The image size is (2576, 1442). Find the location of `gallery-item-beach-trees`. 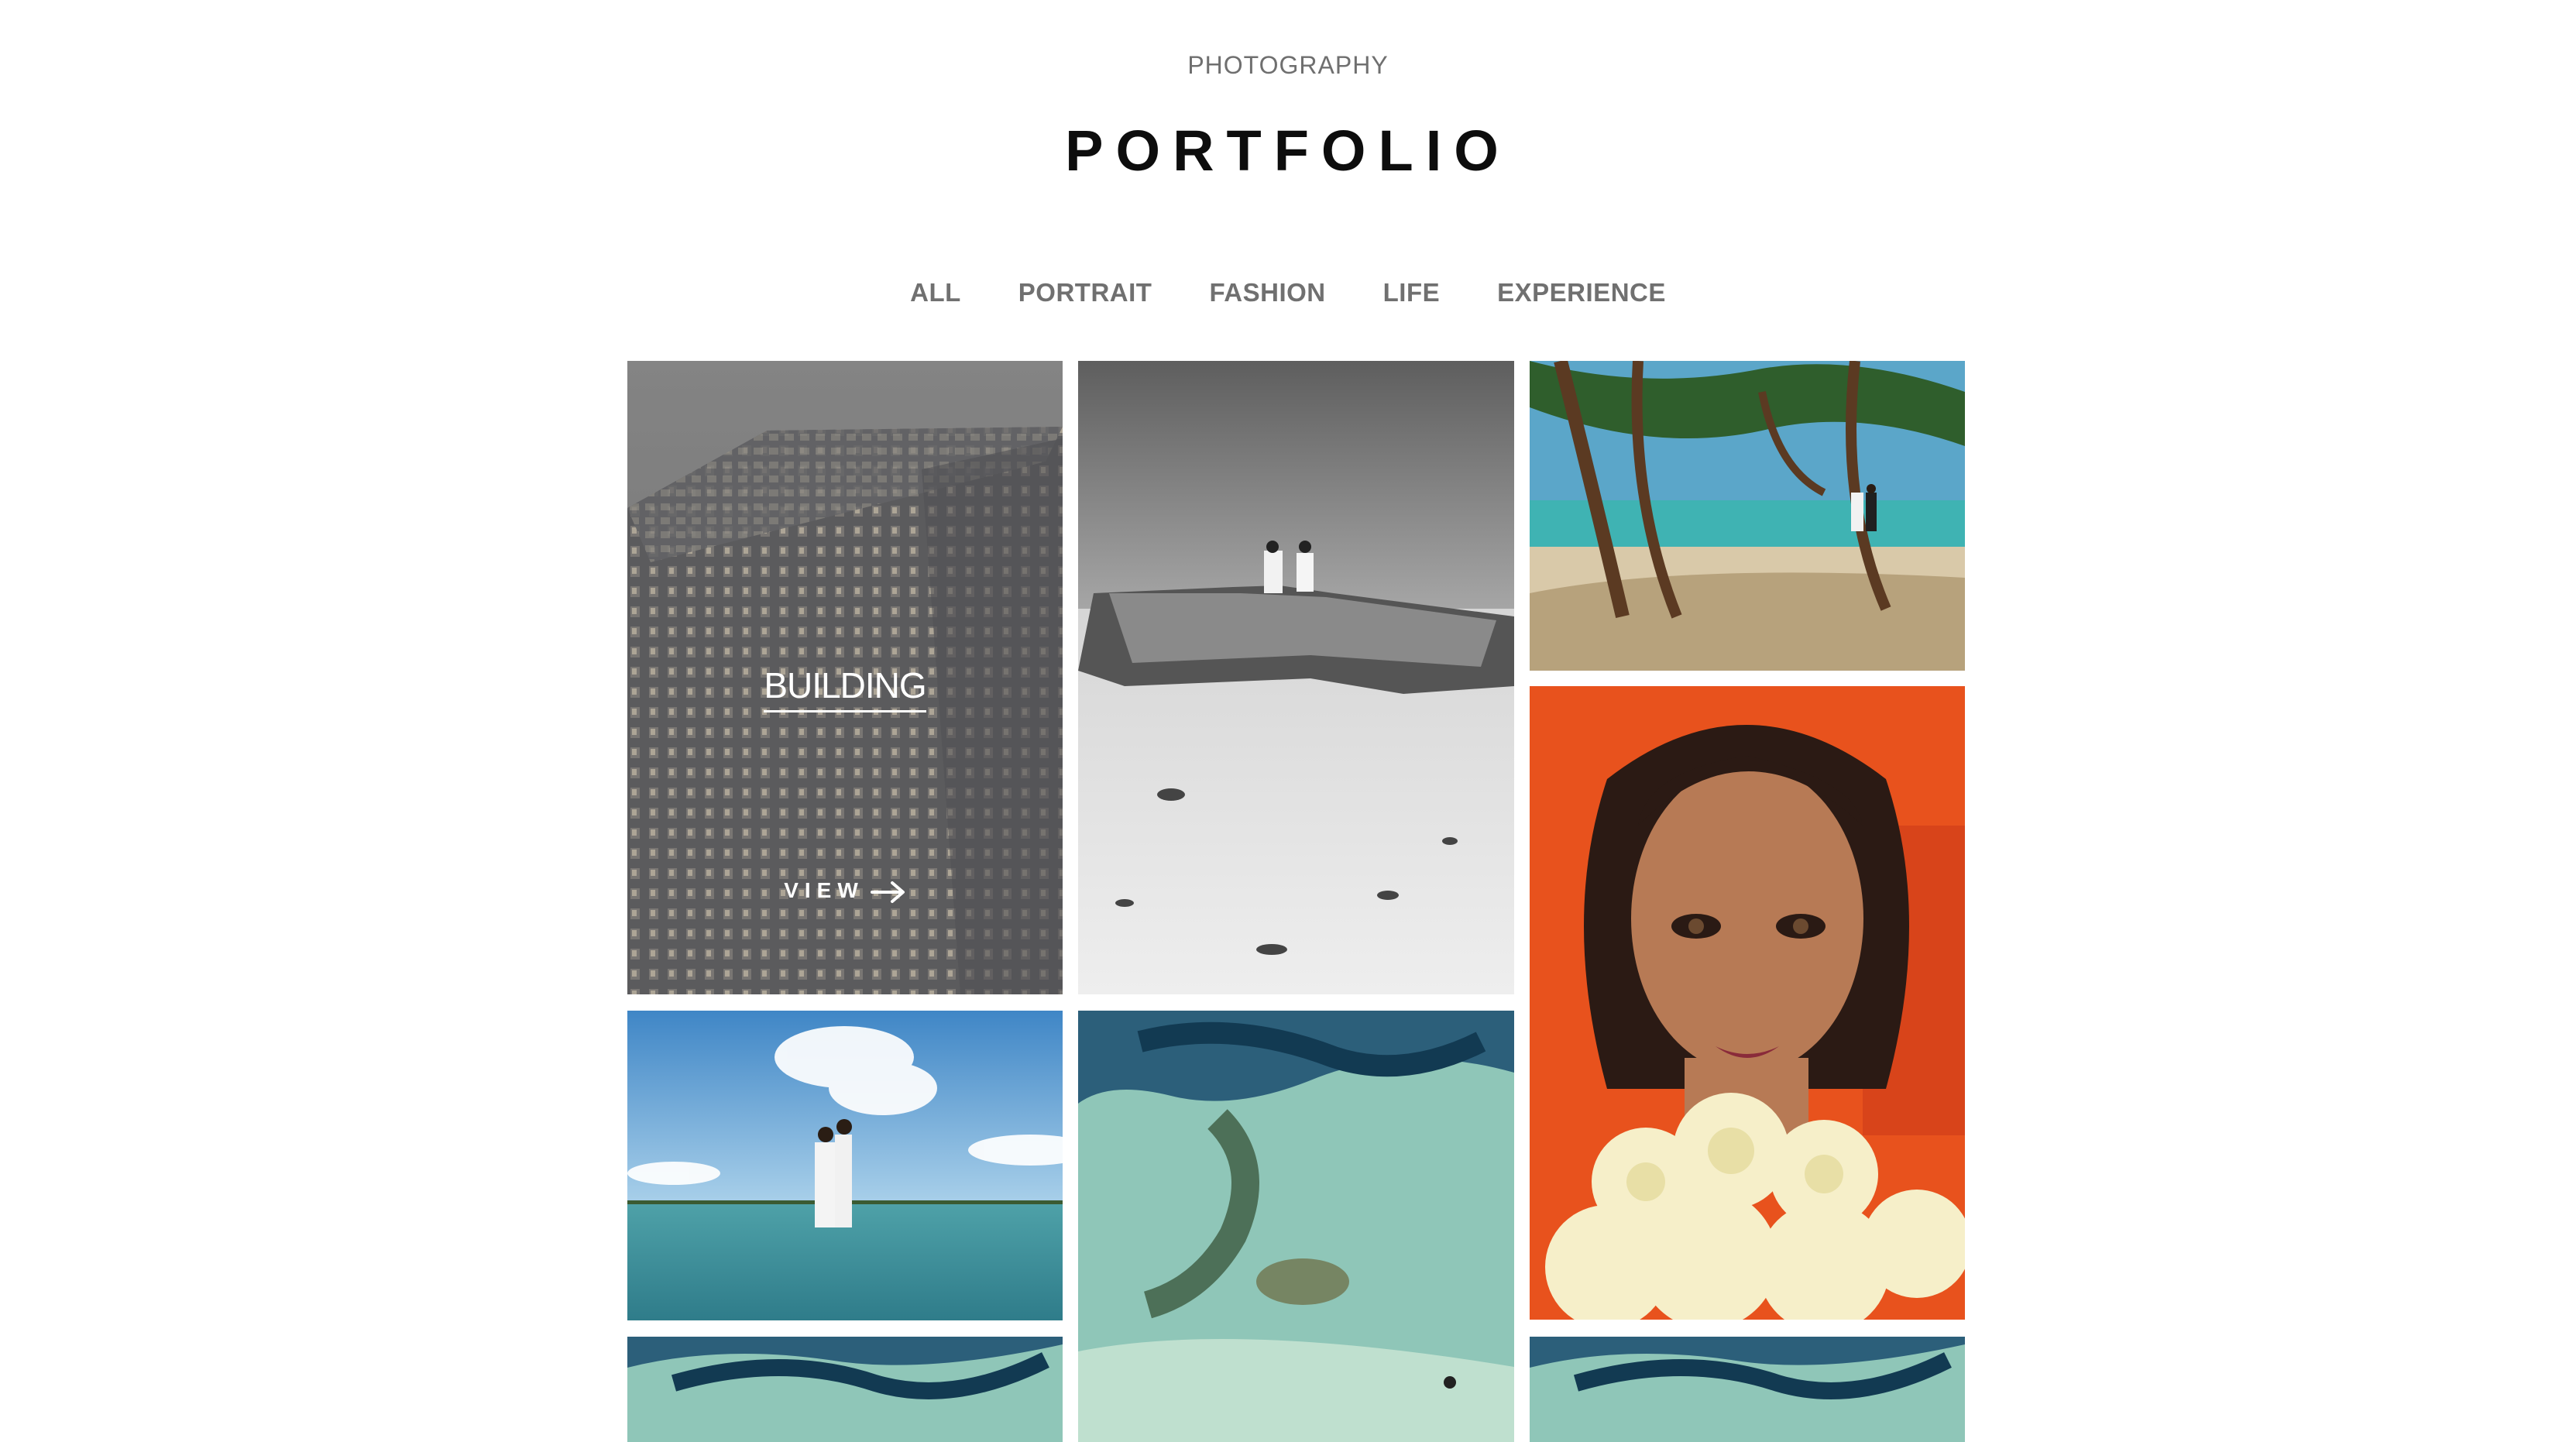

gallery-item-beach-trees is located at coordinates (1747, 516).